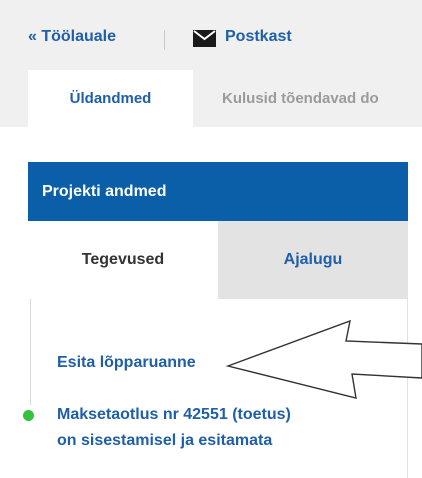 The height and width of the screenshot is (478, 422). I want to click on subtab-activities: Tegevused, so click(123, 260).